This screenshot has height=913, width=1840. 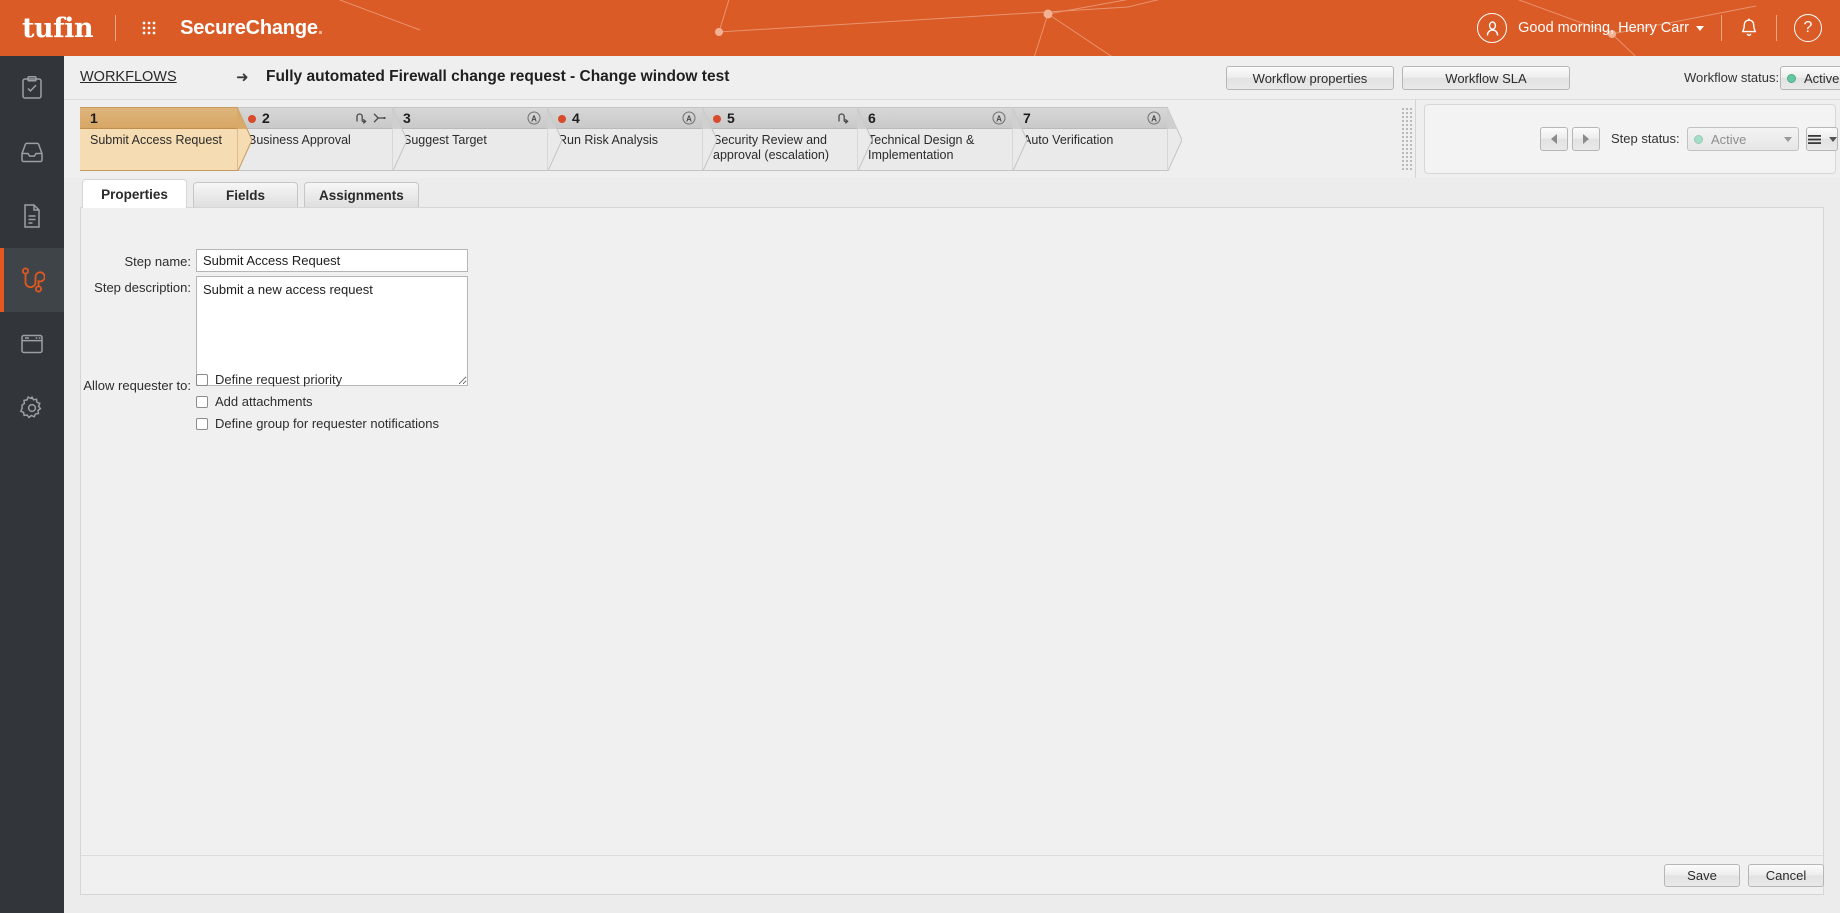 I want to click on allow-requester-label: Allow requester to:, so click(x=137, y=385).